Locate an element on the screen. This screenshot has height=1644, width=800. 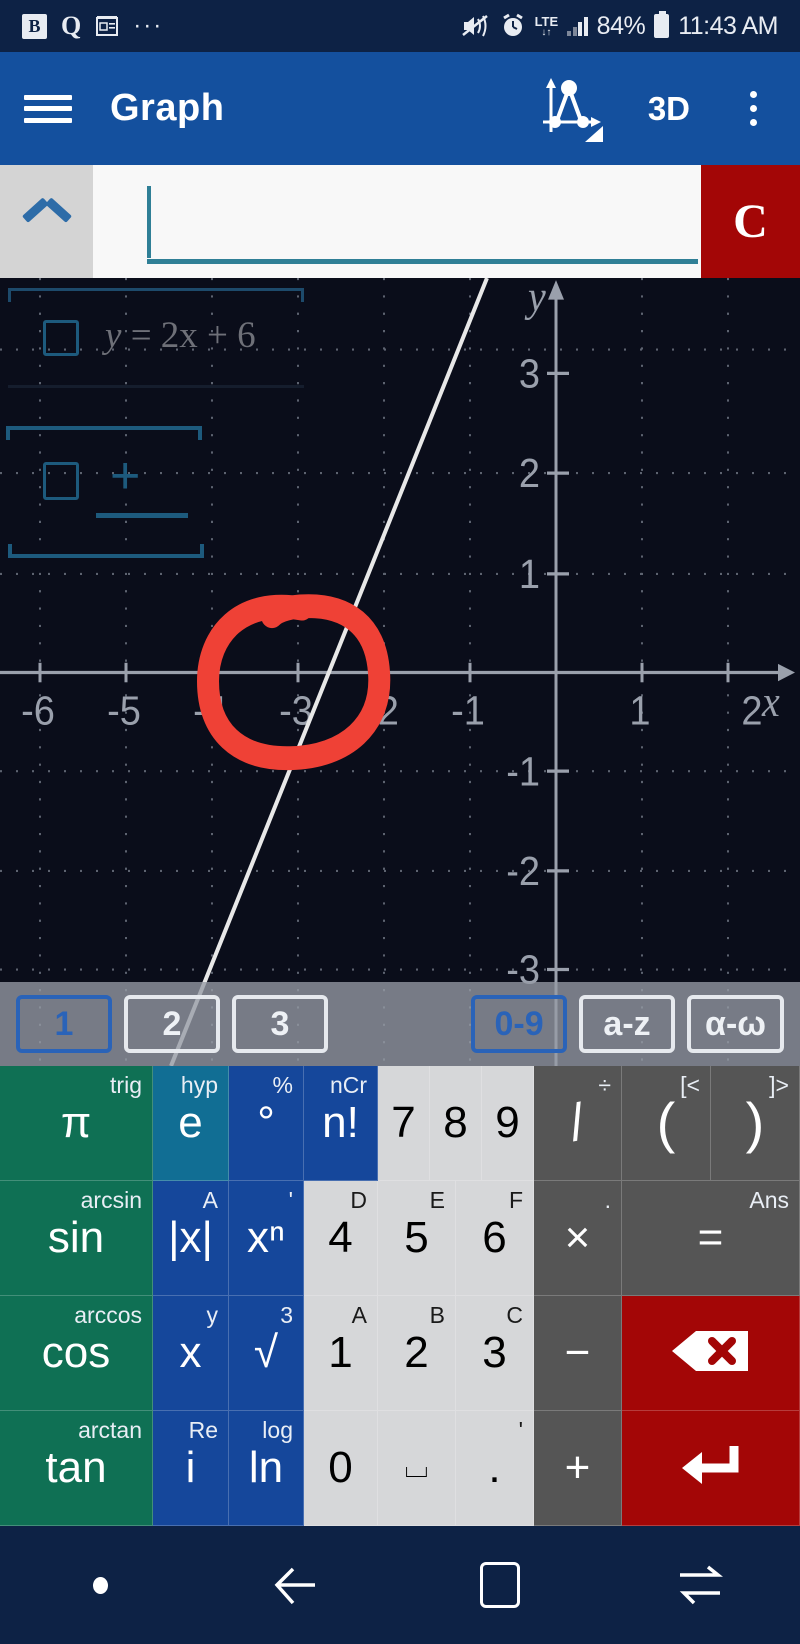
key-decimal-point-secondary: ' is located at coordinates (520, 1430).